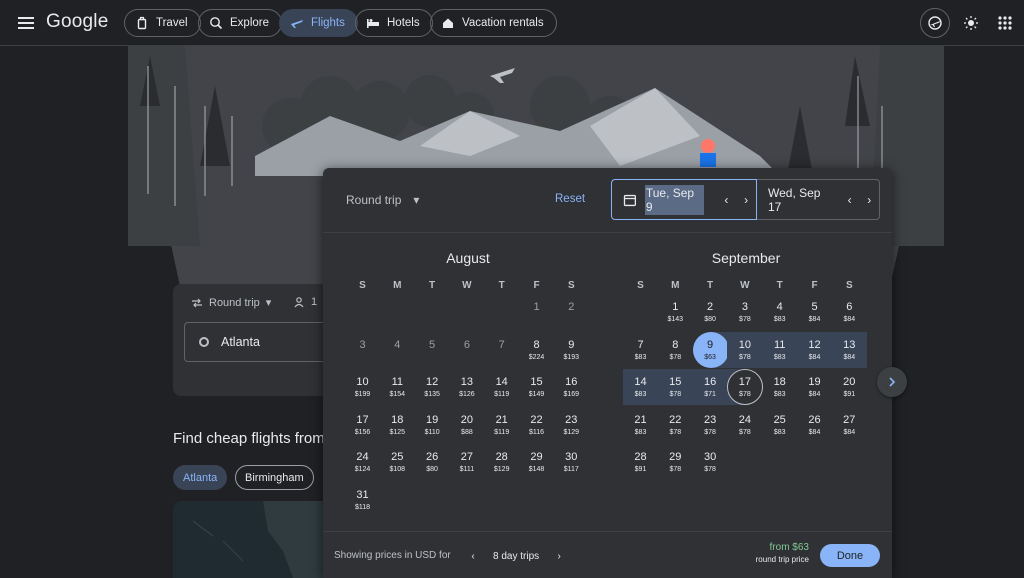 The width and height of the screenshot is (1024, 578). What do you see at coordinates (779, 425) in the screenshot?
I see `calendar-day: 25 $83` at bounding box center [779, 425].